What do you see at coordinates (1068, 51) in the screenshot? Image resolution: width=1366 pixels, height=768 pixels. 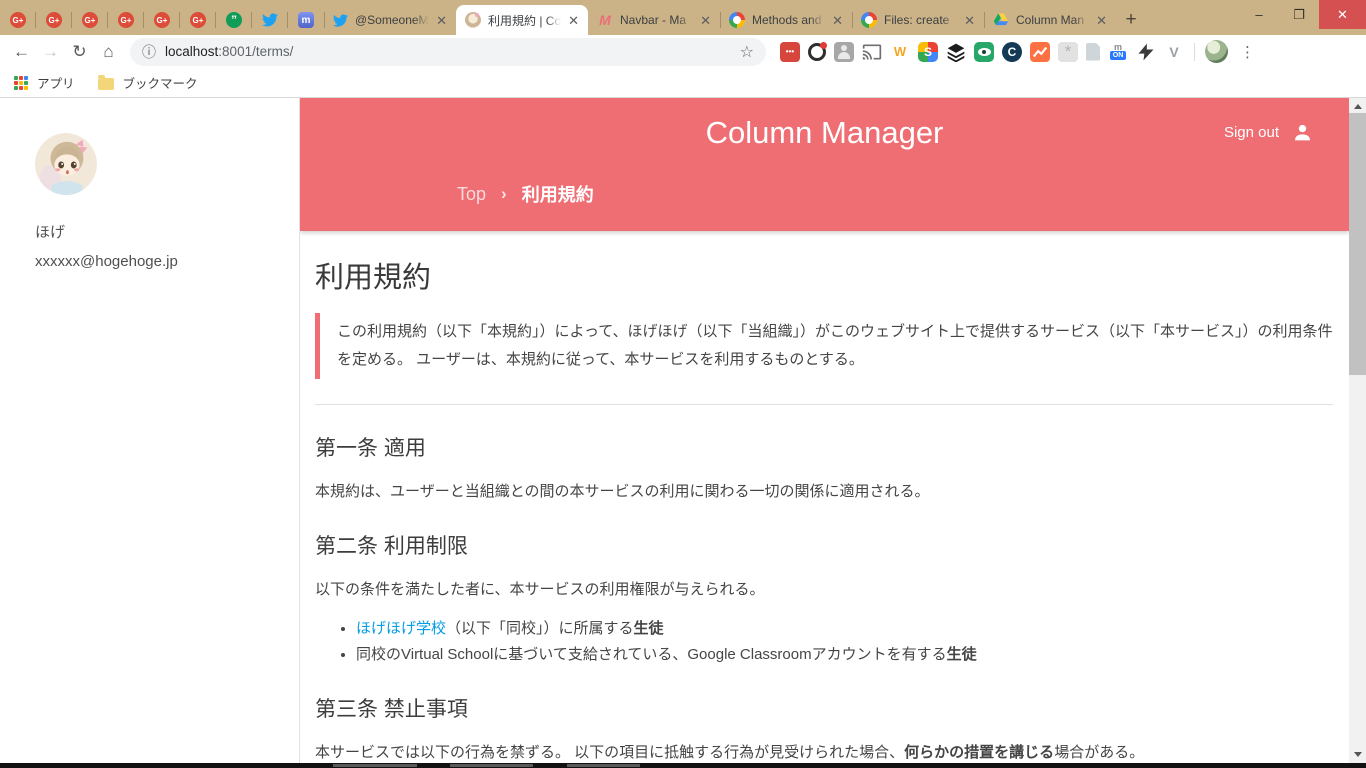 I see `grey-flower-extension-icon: *` at bounding box center [1068, 51].